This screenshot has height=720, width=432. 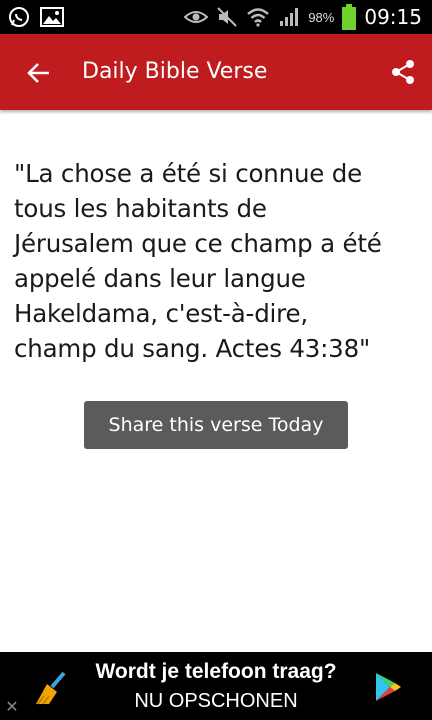 What do you see at coordinates (160, 278) in the screenshot?
I see `verse-line: appelé dans leur langue` at bounding box center [160, 278].